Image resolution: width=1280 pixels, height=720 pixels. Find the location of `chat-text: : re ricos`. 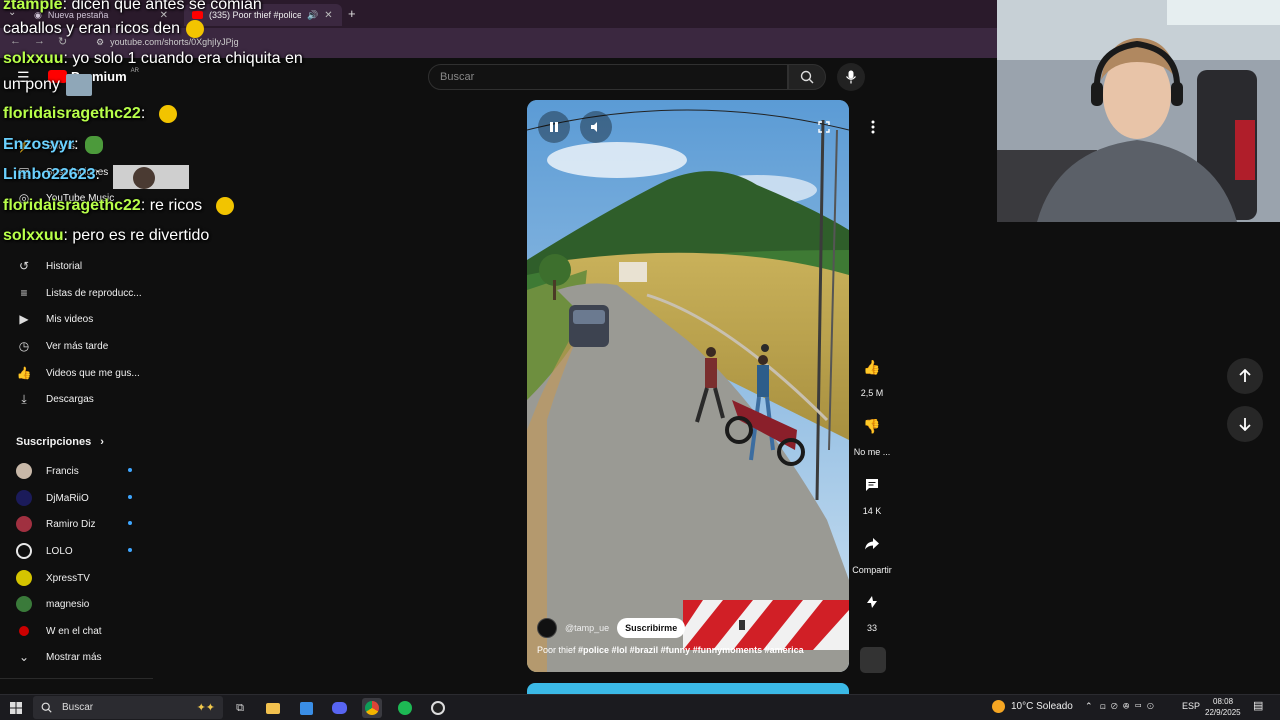

chat-text: : re ricos is located at coordinates (171, 206).